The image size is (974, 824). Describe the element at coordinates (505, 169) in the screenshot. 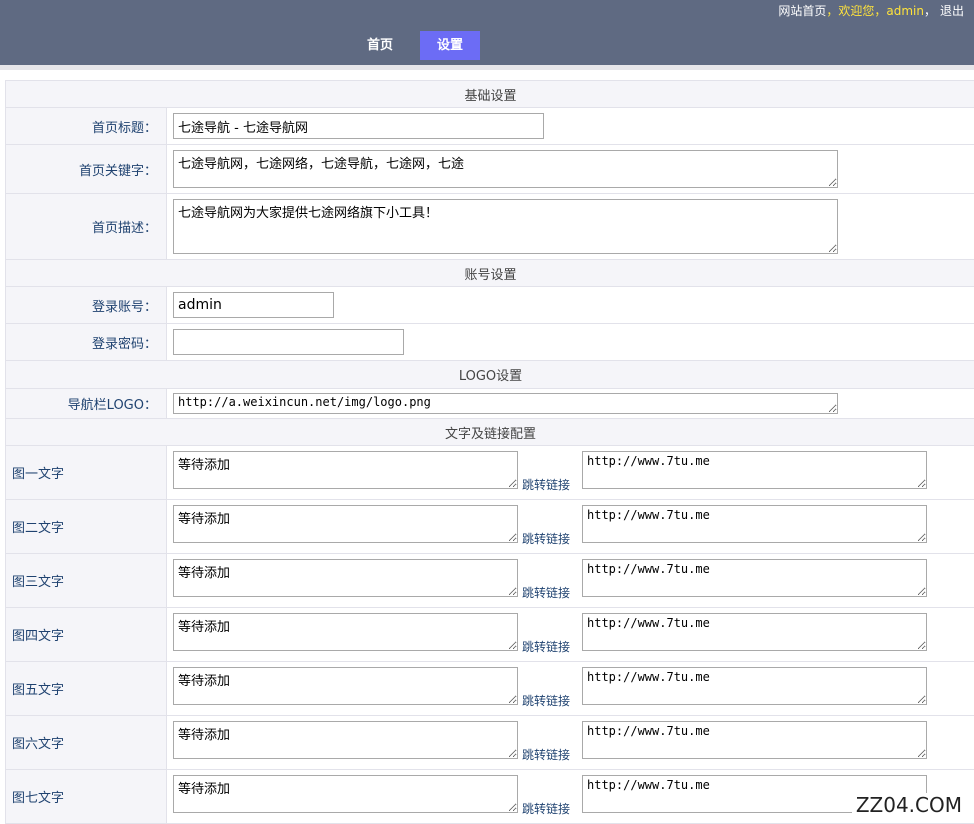

I see `home-keywords-textarea: 七途导航网，七途网络，七途导航，七途网，七途` at that location.